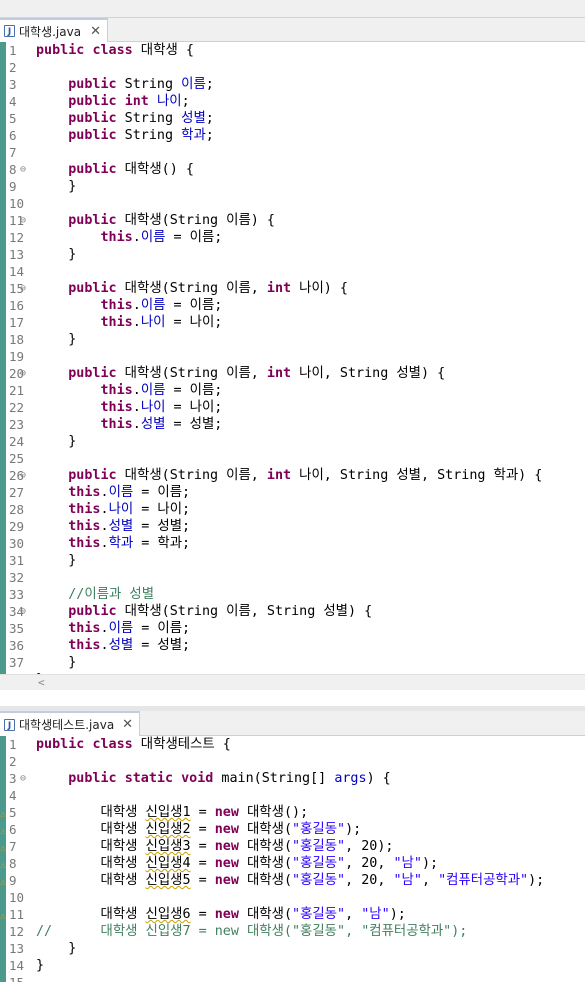 The height and width of the screenshot is (982, 585). I want to click on code-text: public 대학생(String 이름, String 성별) {, so click(204, 611).